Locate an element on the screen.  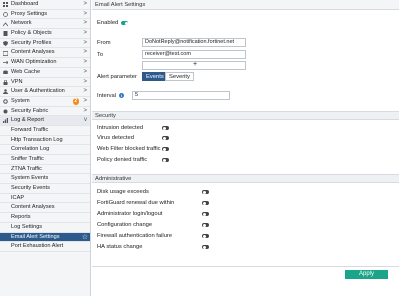
tab-events: Events is located at coordinates (155, 76).